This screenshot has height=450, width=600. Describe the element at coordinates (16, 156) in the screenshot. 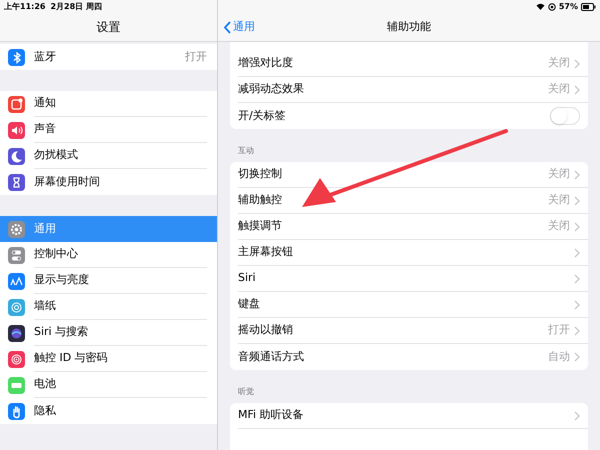

I see `moon-icon` at that location.